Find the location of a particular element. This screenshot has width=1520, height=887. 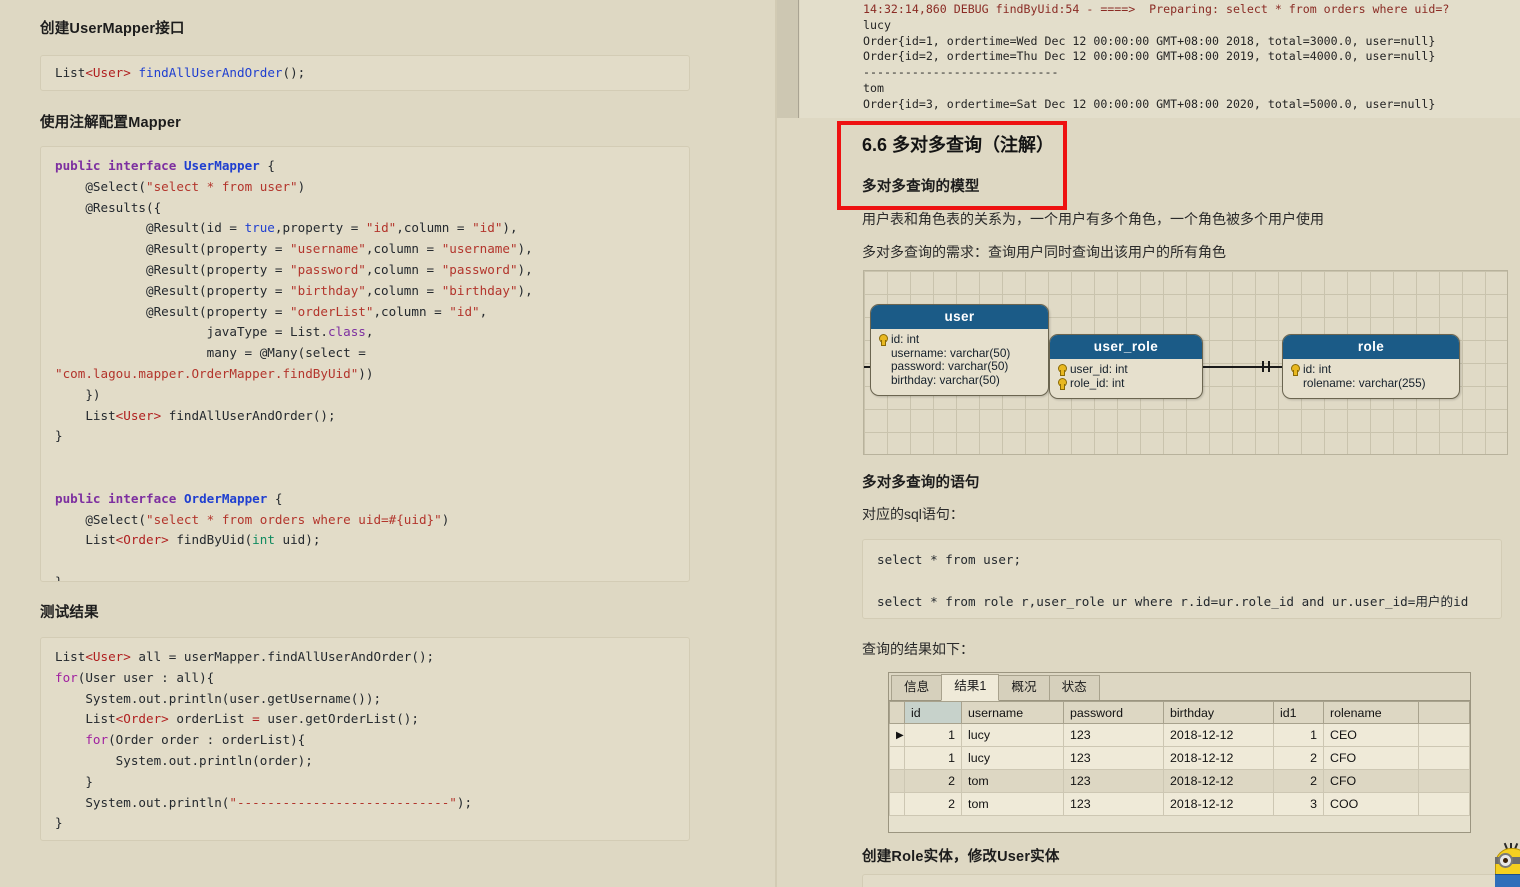

er-table-fields: id: int rolename: varchar(255) is located at coordinates (1371, 378).